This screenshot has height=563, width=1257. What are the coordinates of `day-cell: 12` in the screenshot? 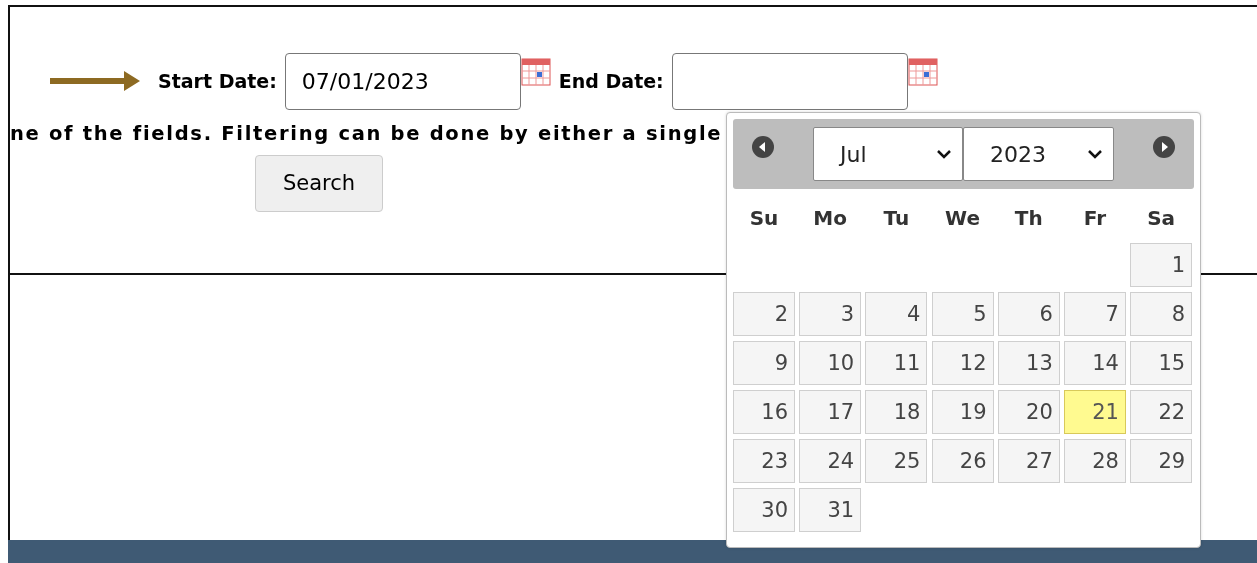 It's located at (962, 363).